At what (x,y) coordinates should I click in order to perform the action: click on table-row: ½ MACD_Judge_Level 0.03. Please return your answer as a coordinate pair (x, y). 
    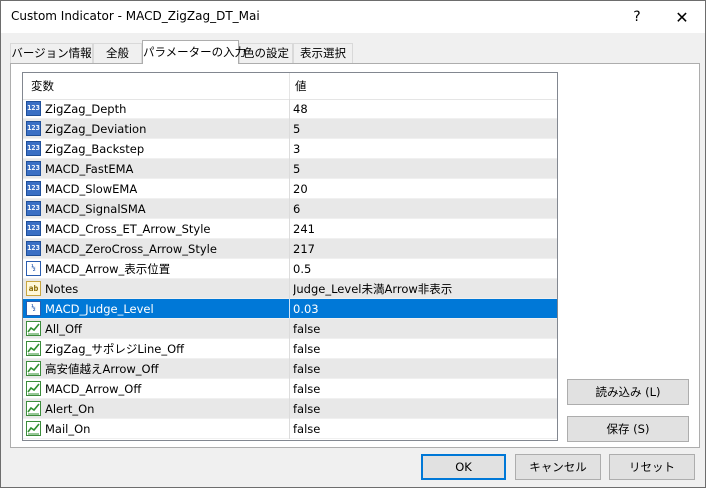
    Looking at the image, I should click on (290, 309).